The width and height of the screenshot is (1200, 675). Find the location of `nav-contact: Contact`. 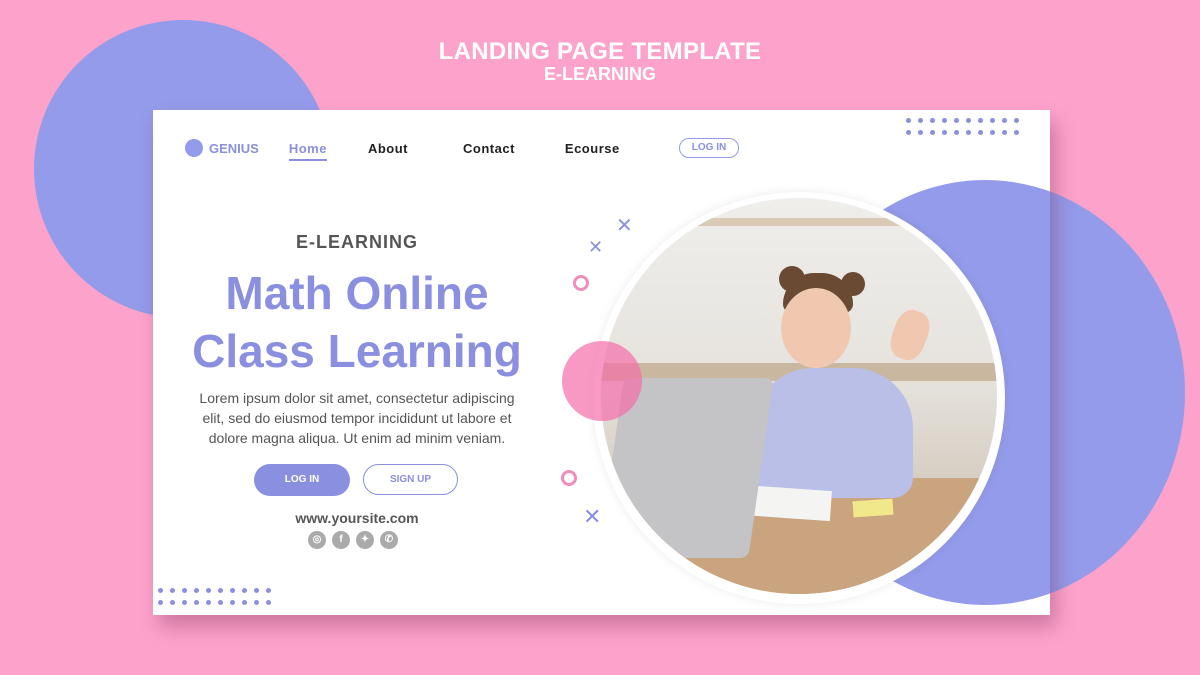

nav-contact: Contact is located at coordinates (489, 148).